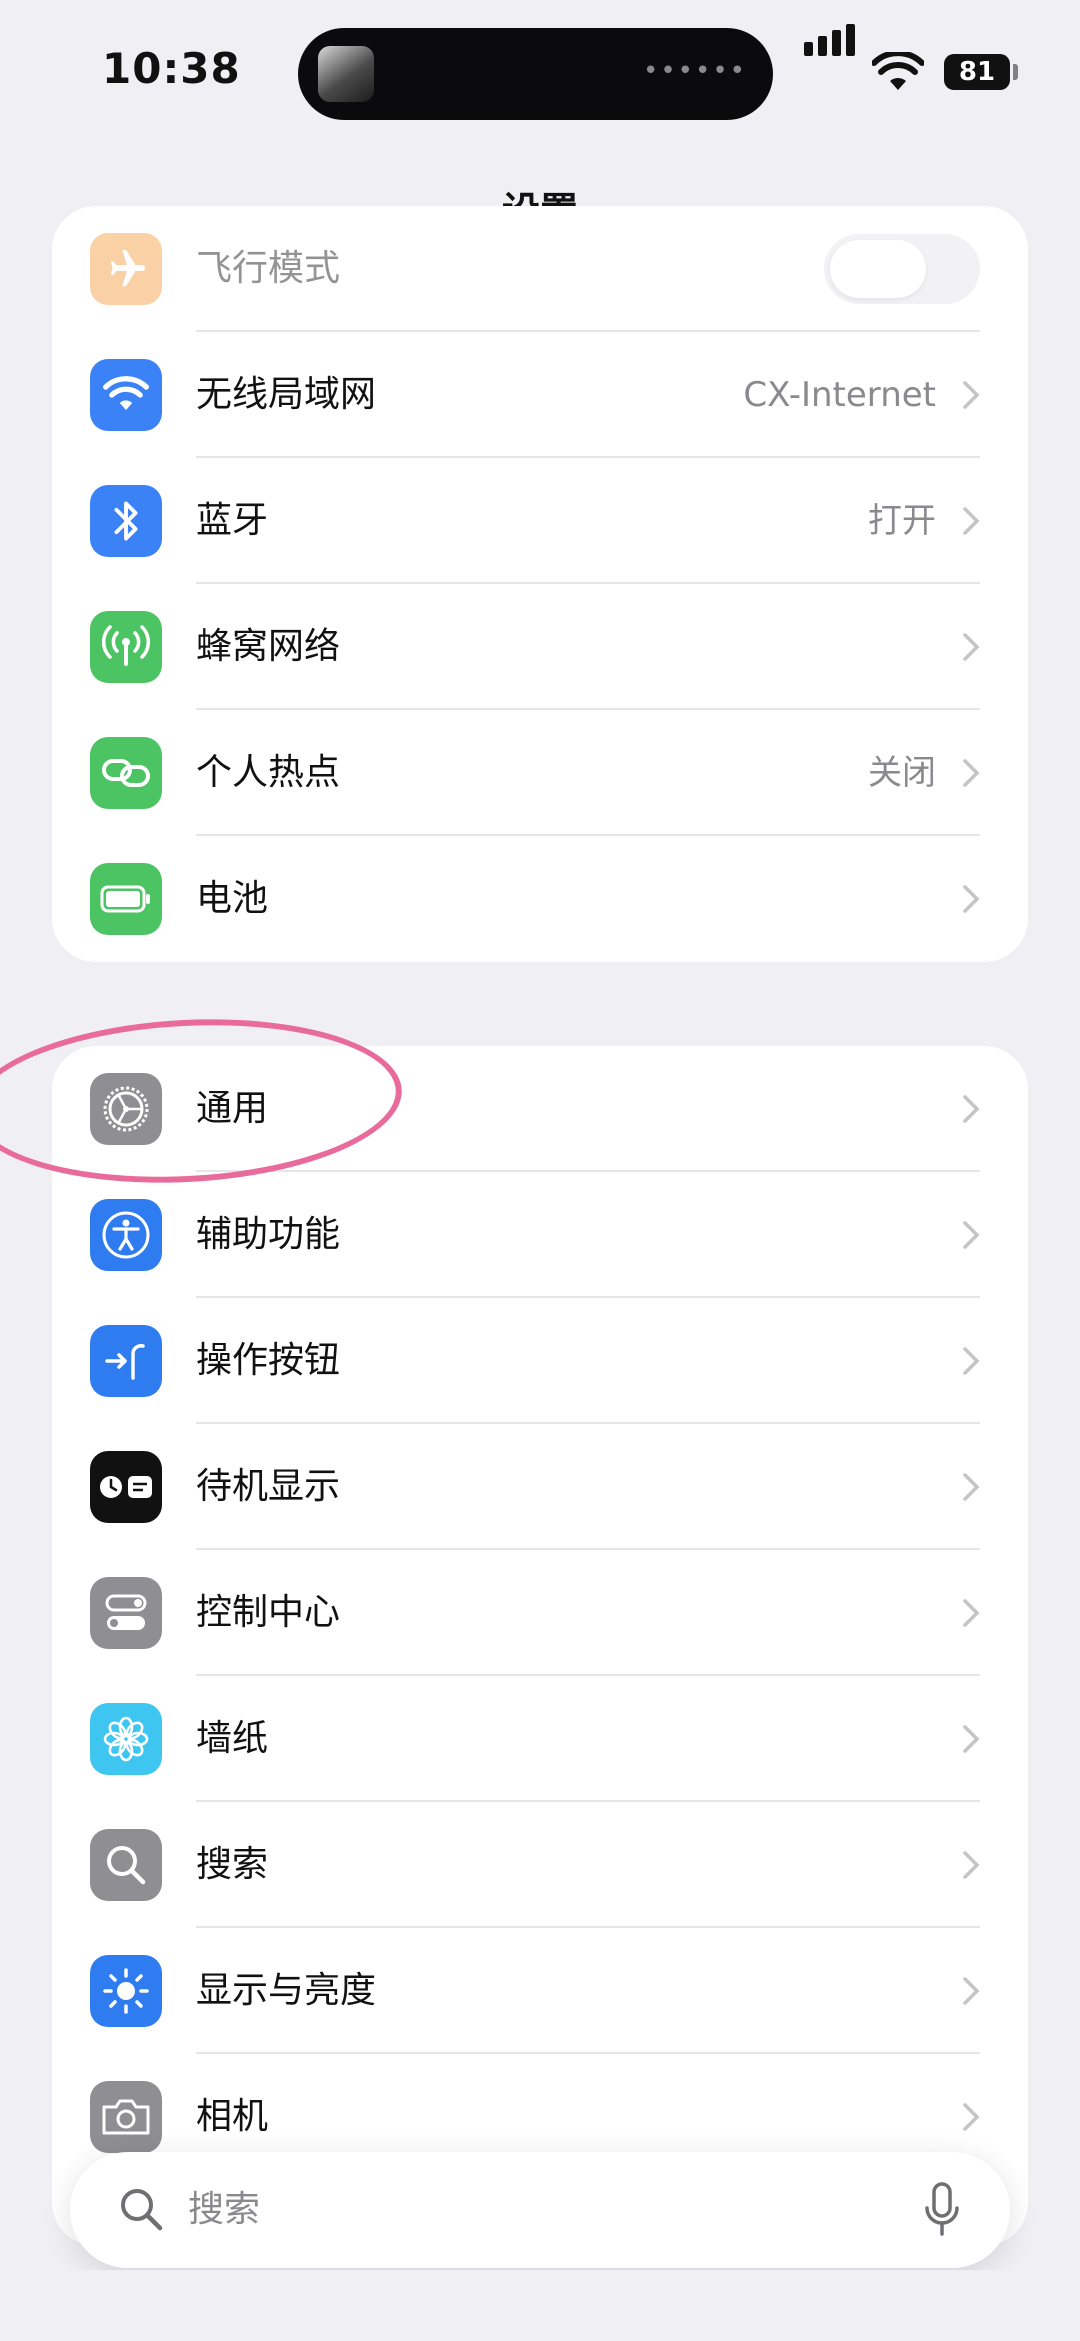 Image resolution: width=1080 pixels, height=2341 pixels. I want to click on action-button-icon, so click(126, 1361).